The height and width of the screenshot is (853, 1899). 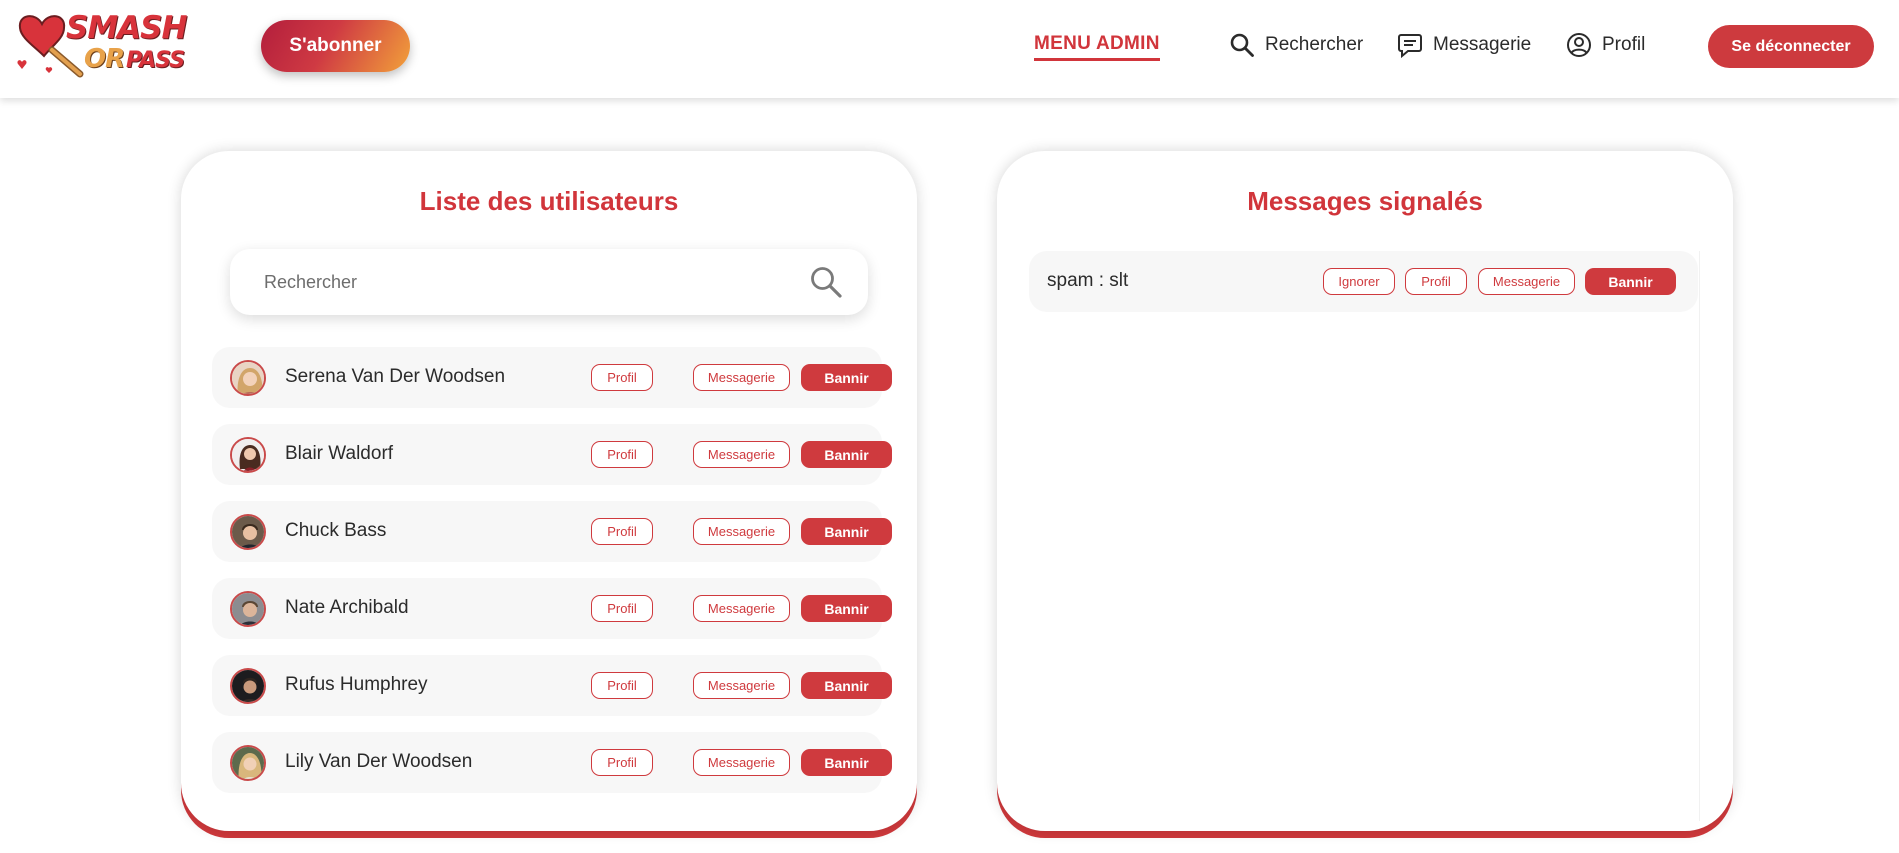 I want to click on user-row: Blair Waldorf Profil Messagerie Bannir, so click(x=552, y=454).